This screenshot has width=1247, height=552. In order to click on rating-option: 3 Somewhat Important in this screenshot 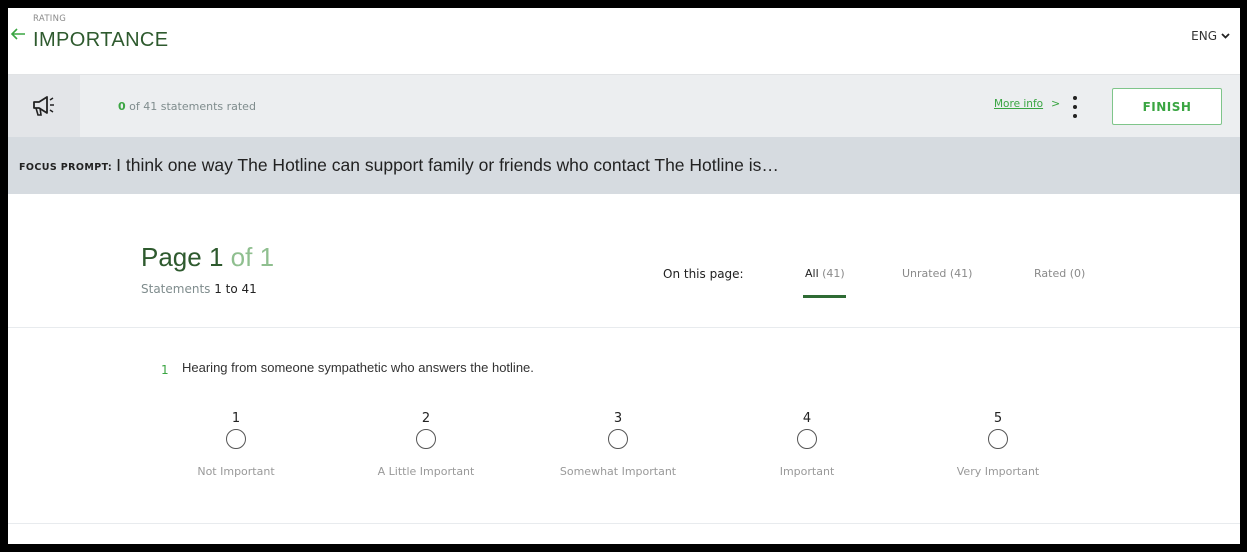, I will do `click(618, 444)`.